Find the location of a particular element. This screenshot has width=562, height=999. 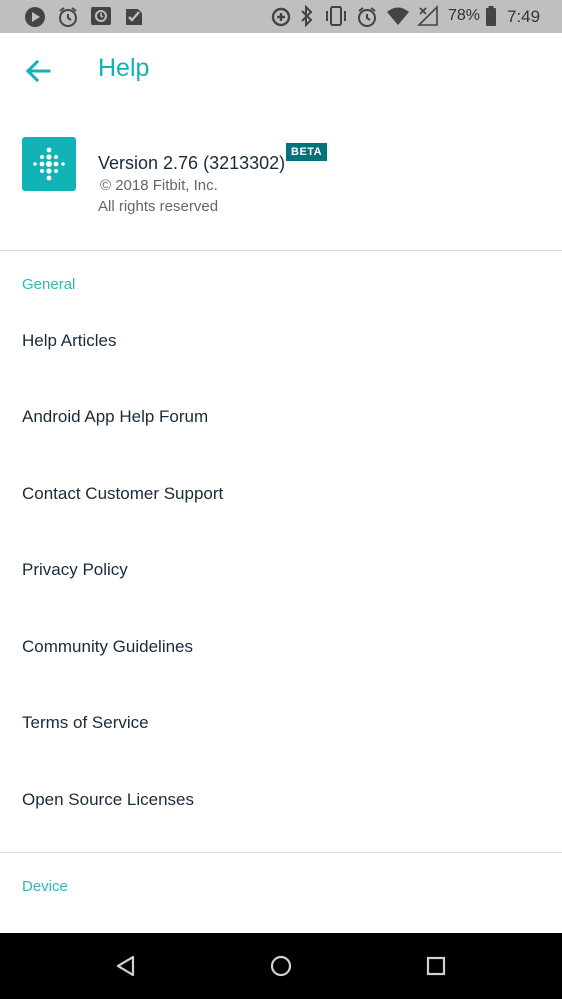

menu-item-label: Open Source Licenses is located at coordinates (108, 799).